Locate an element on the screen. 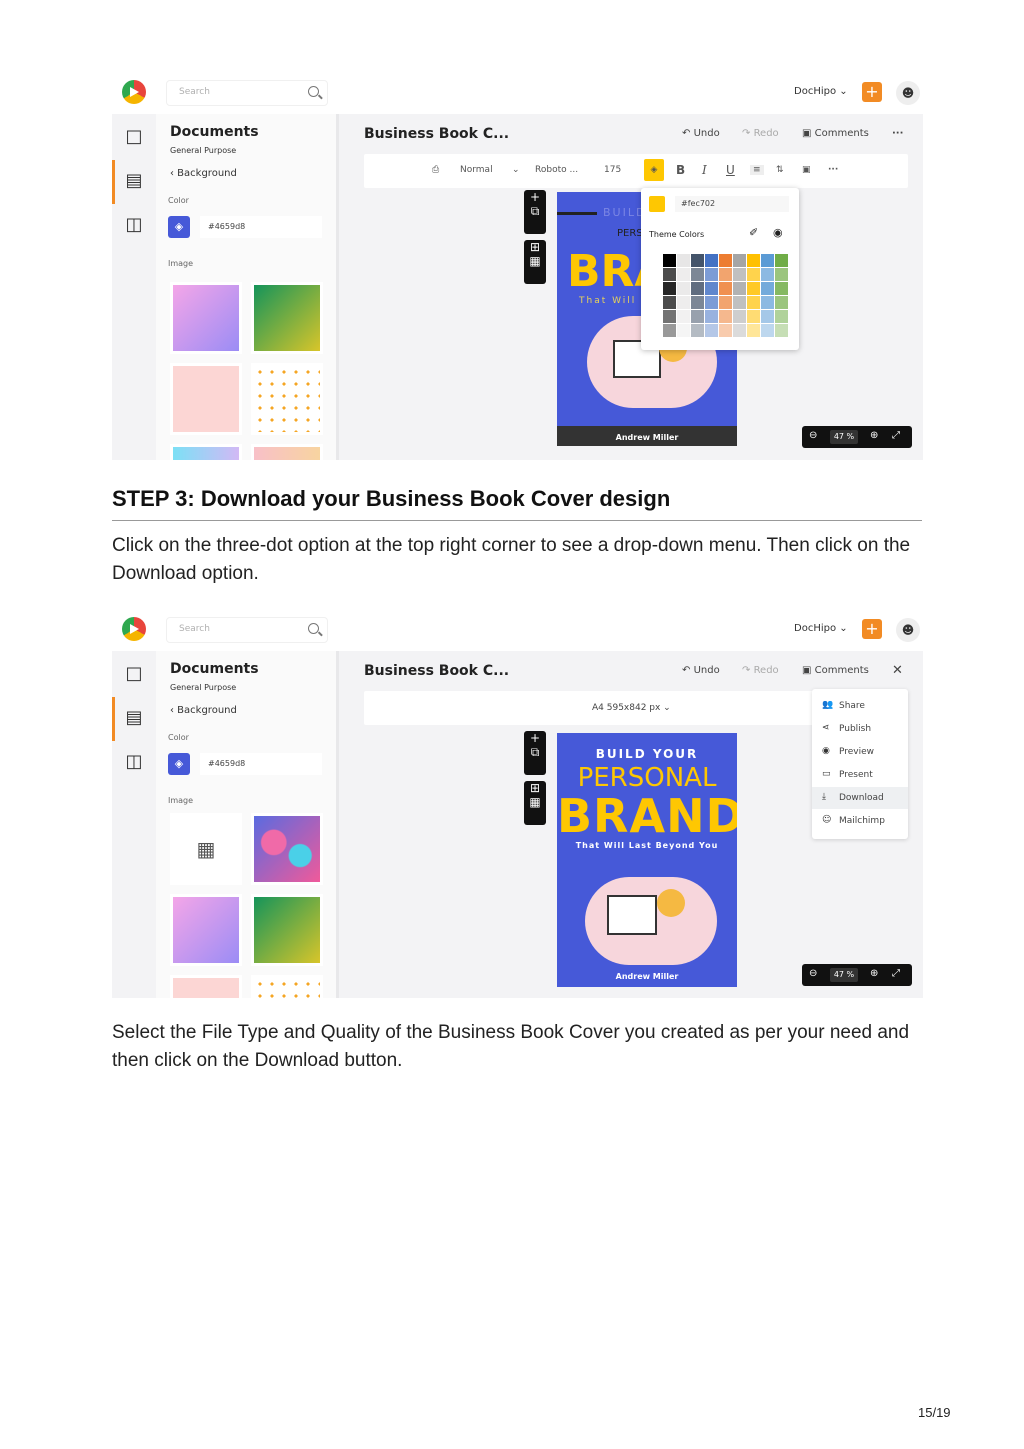 This screenshot has height=1449, width=1024. underline-button: U is located at coordinates (730, 170).